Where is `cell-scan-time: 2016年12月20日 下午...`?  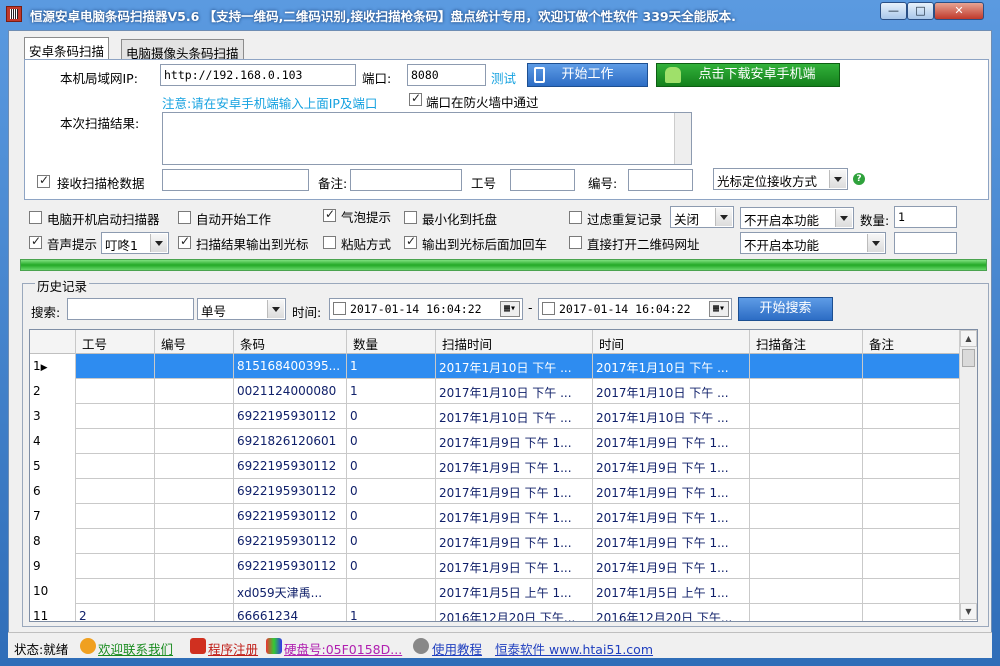
cell-scan-time: 2016年12月20日 下午... is located at coordinates (514, 612).